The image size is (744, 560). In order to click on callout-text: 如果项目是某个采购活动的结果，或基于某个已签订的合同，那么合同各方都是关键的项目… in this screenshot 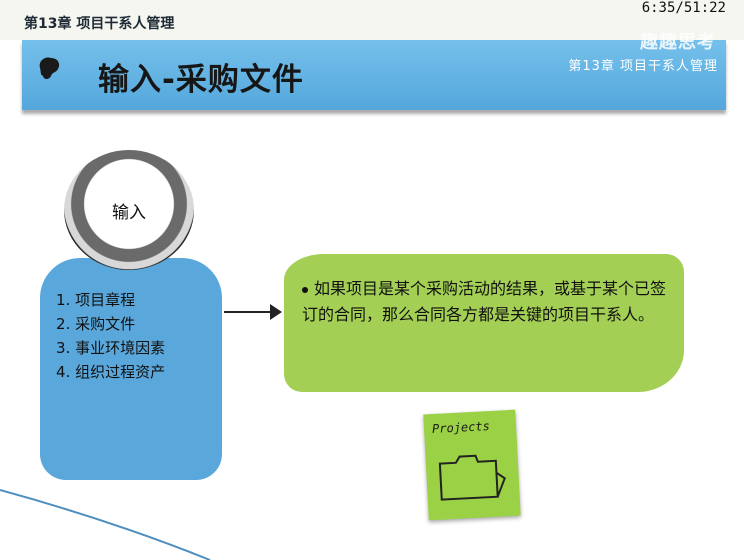, I will do `click(488, 302)`.